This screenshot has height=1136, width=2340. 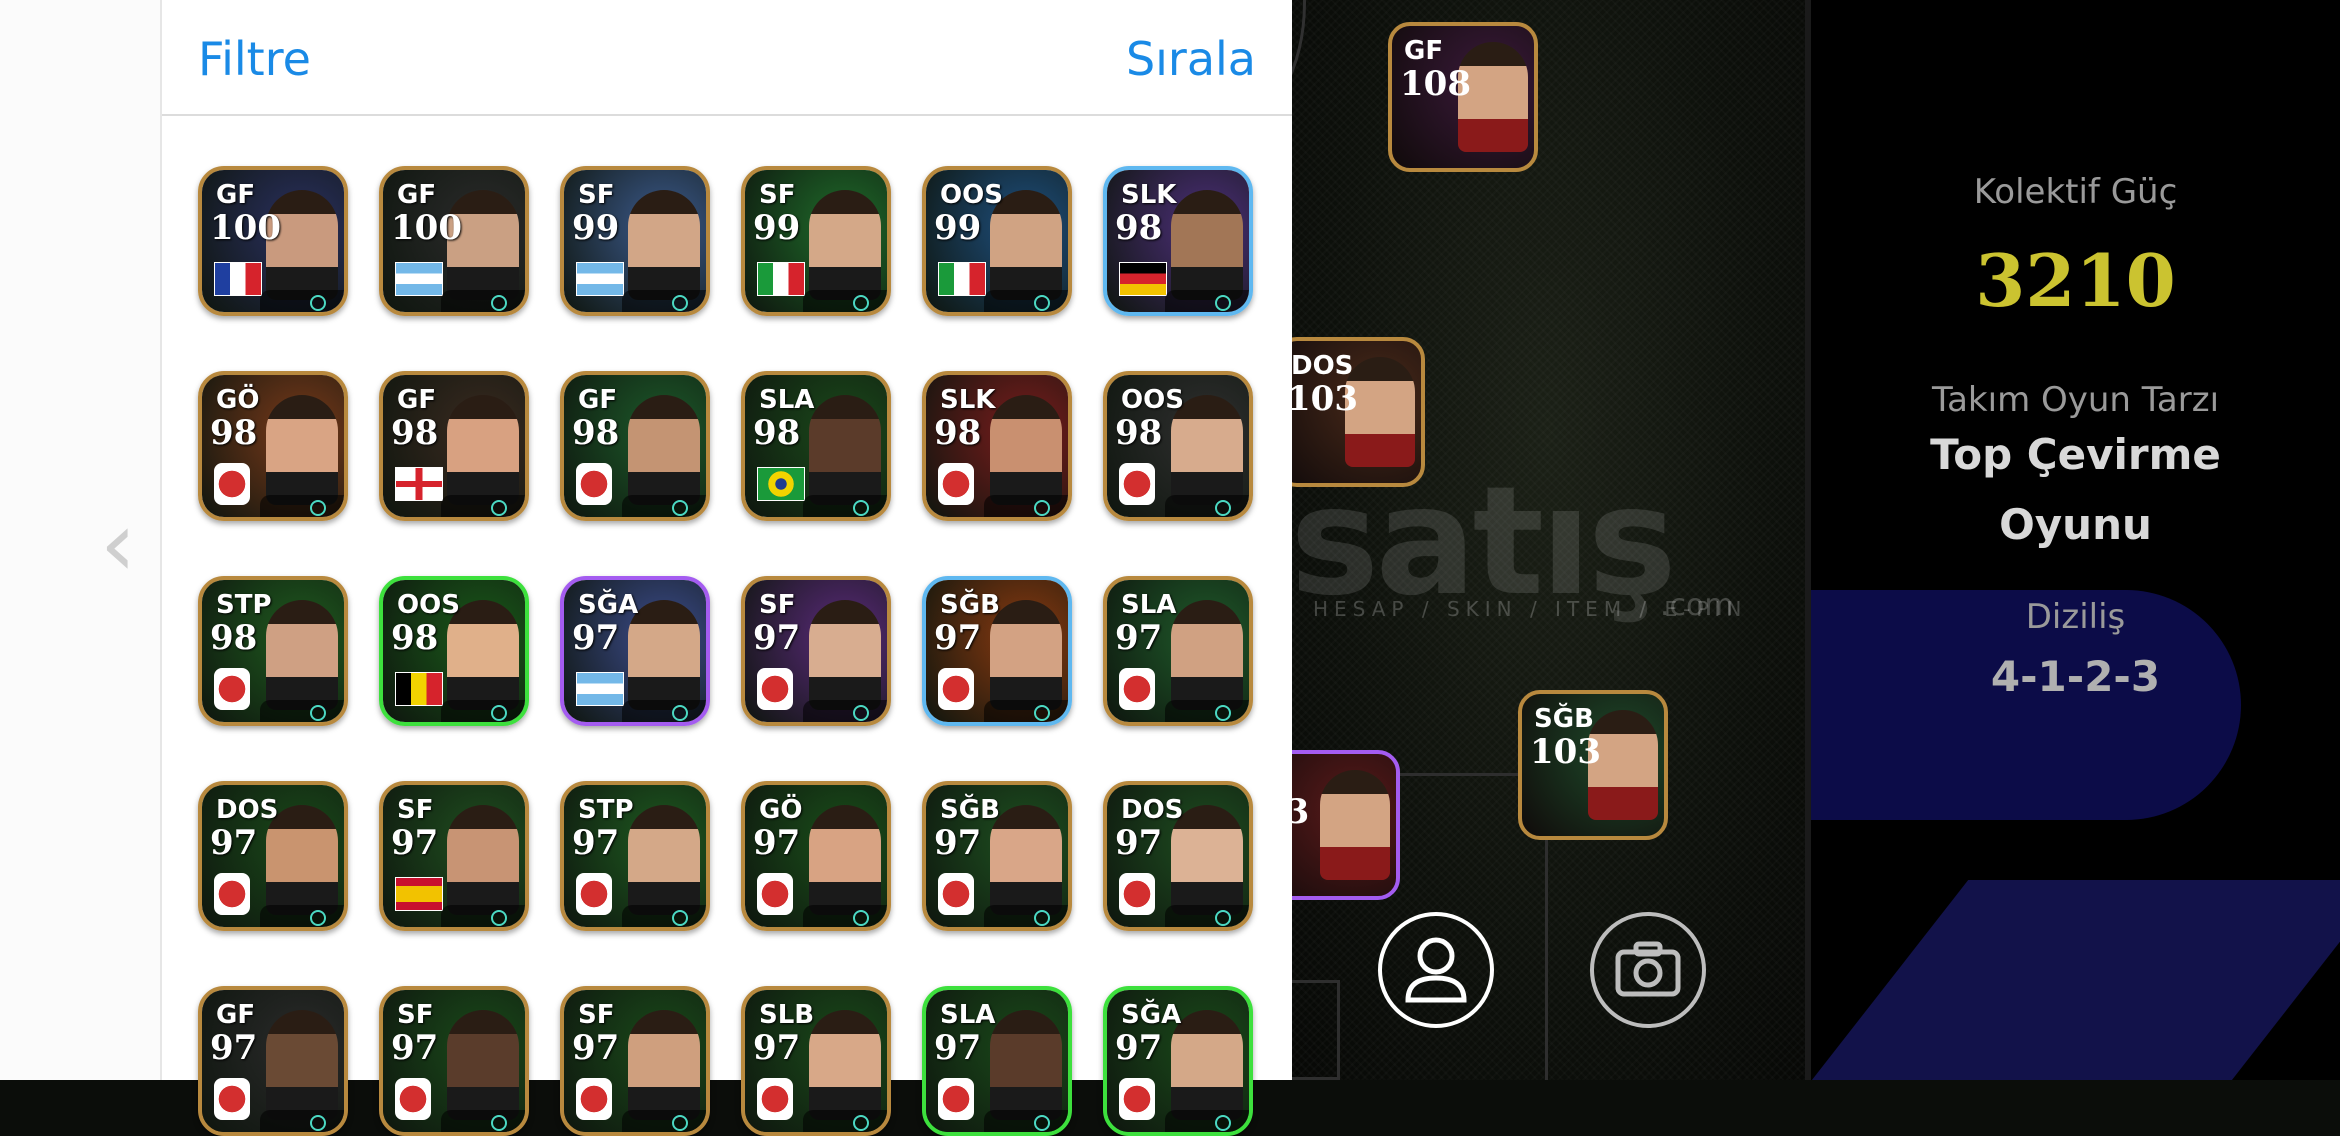 I want to click on filter-button: Filtre, so click(x=254, y=59).